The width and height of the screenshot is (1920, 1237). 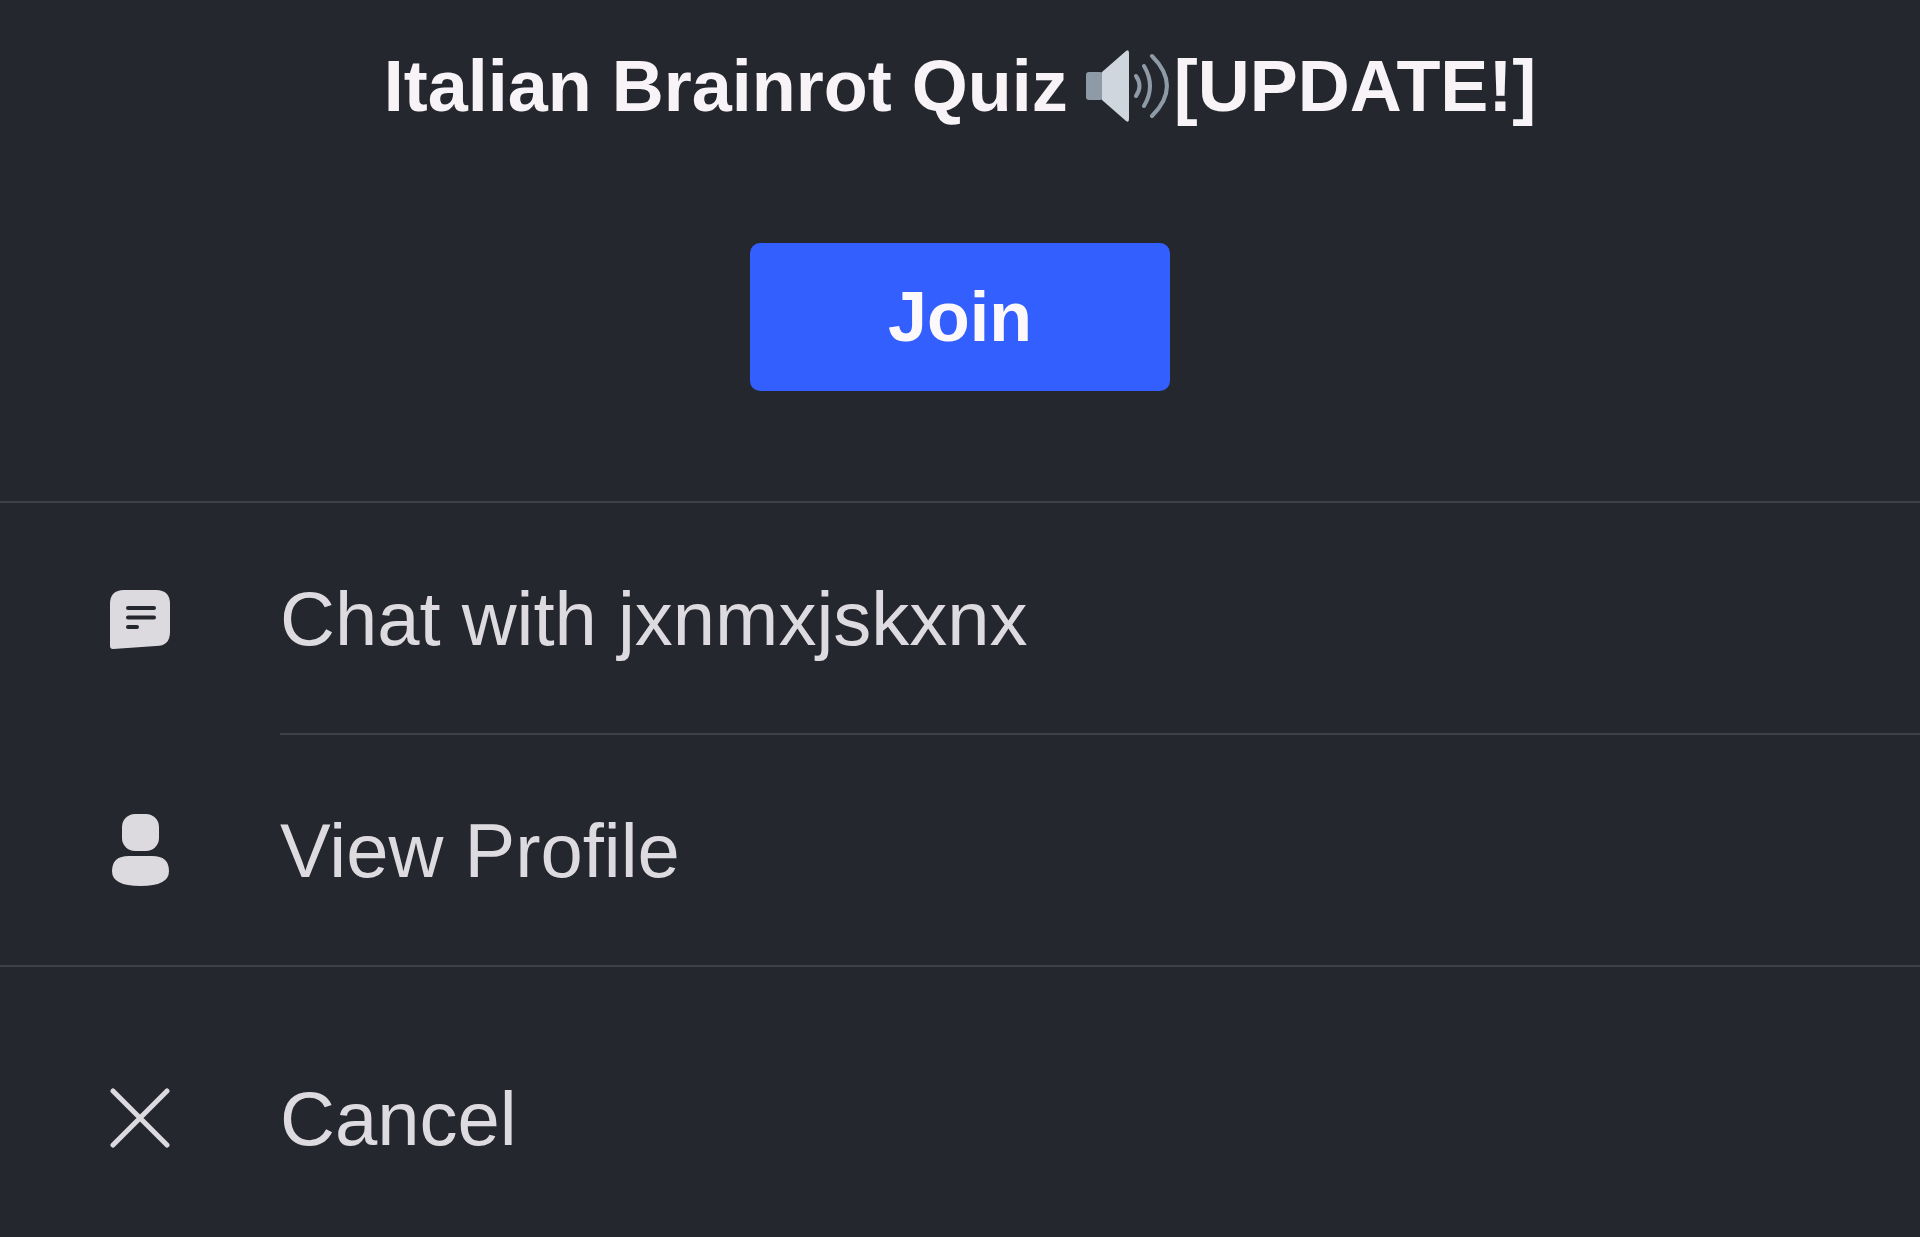 I want to click on title-tag: [UPDATE!], so click(x=1355, y=86).